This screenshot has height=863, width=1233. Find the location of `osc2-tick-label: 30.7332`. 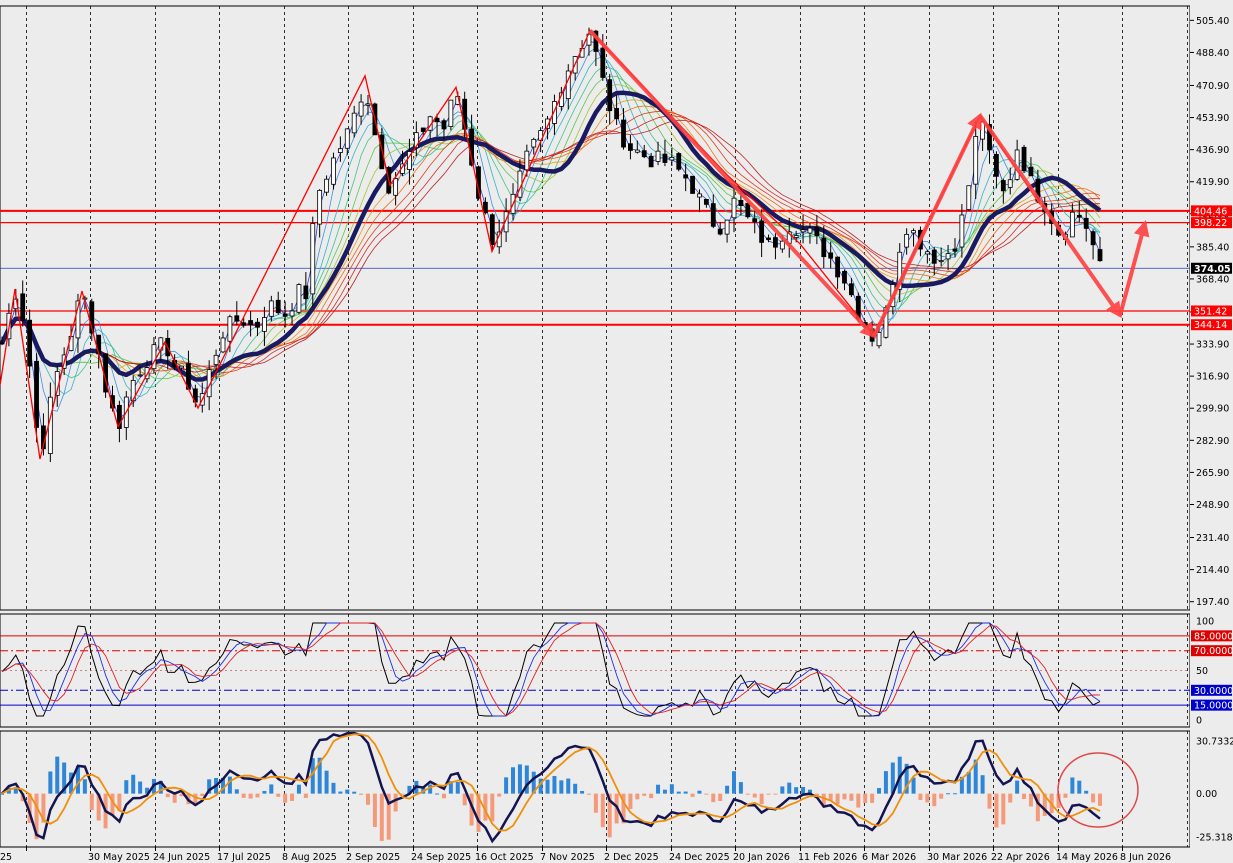

osc2-tick-label: 30.7332 is located at coordinates (1214, 742).